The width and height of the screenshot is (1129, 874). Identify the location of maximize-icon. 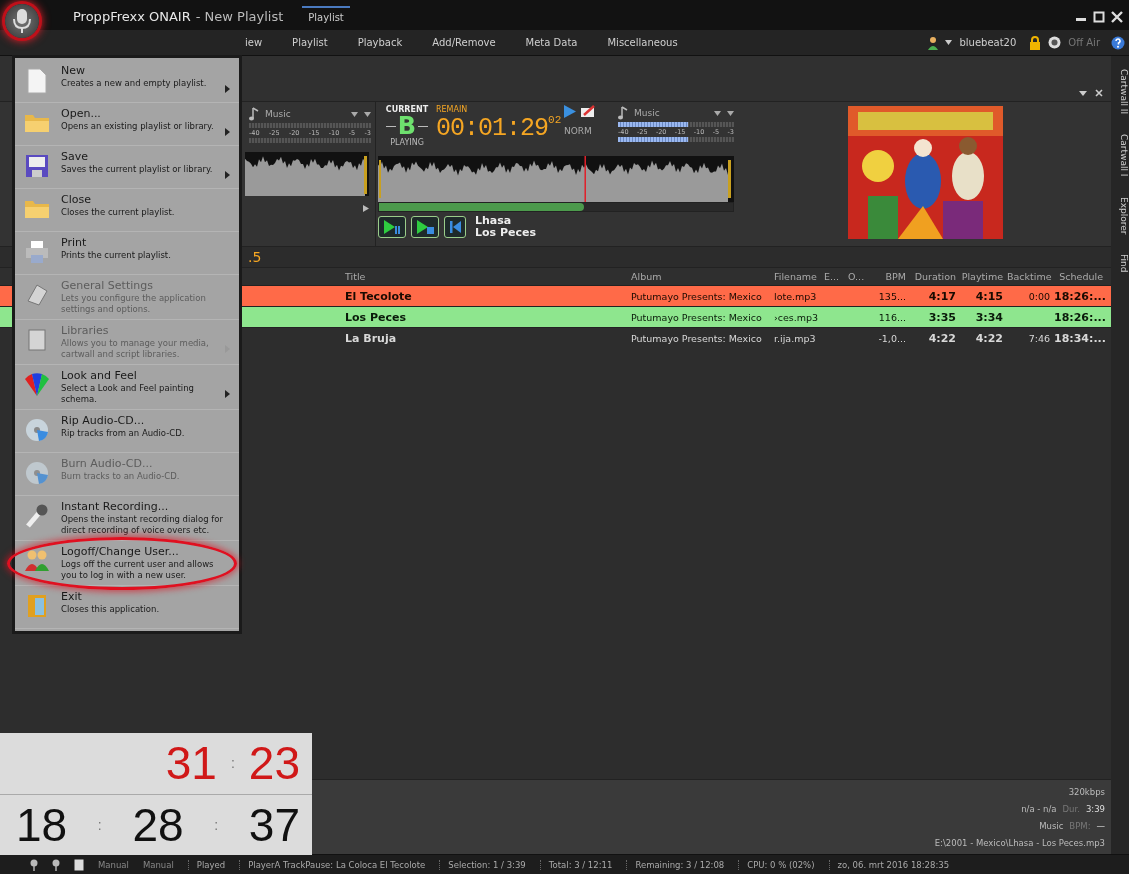
(1099, 16).